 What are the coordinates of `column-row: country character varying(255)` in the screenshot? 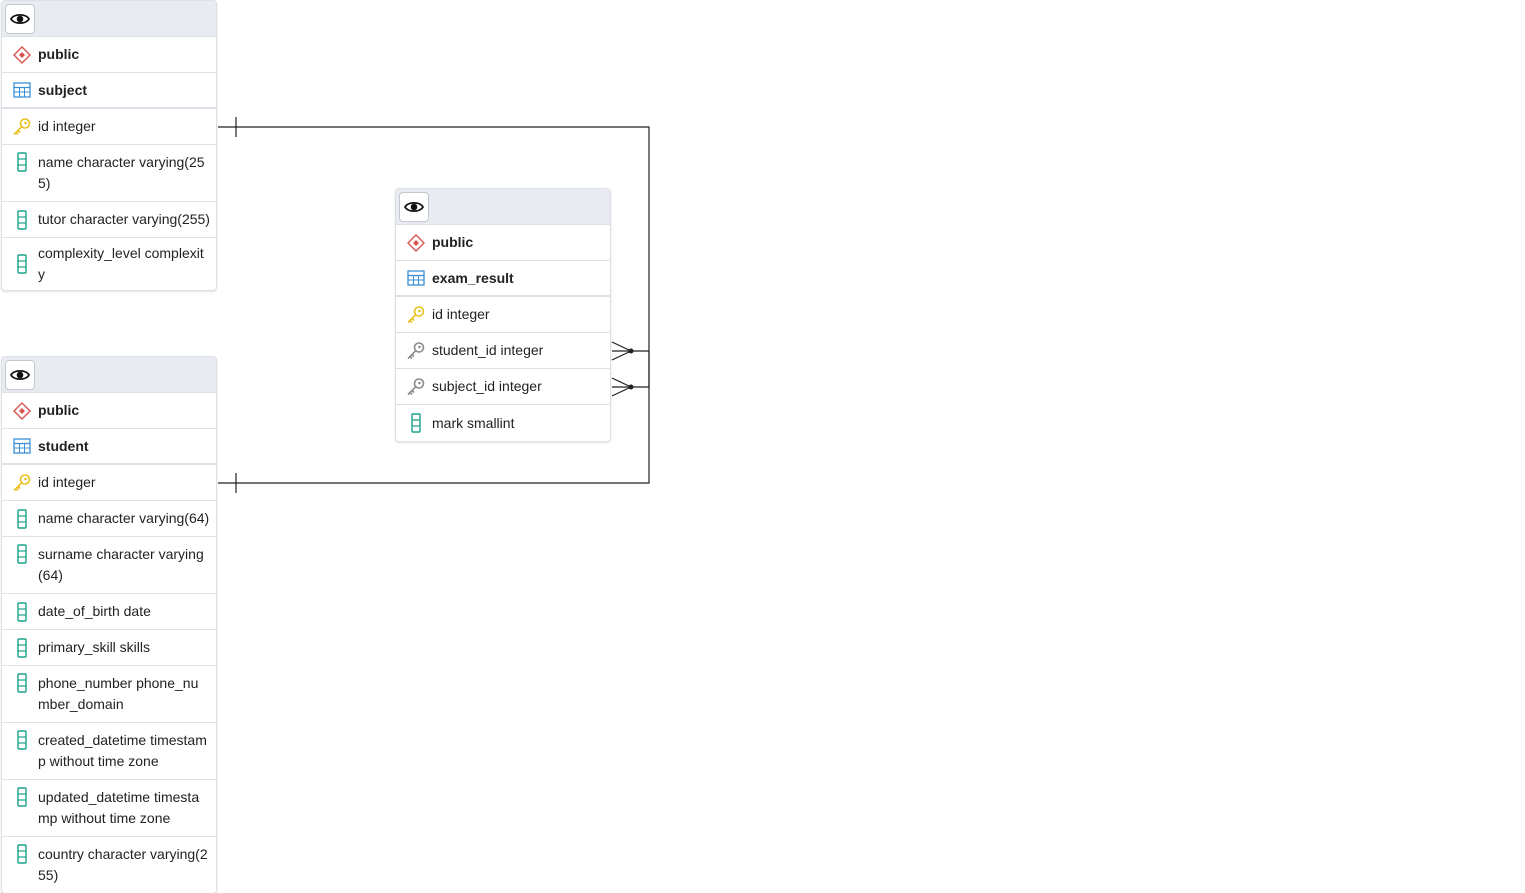 It's located at (109, 865).